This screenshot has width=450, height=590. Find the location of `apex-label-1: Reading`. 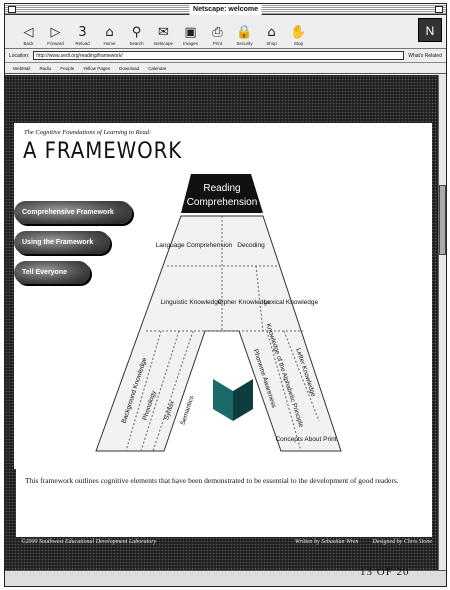

apex-label-1: Reading is located at coordinates (221, 188).